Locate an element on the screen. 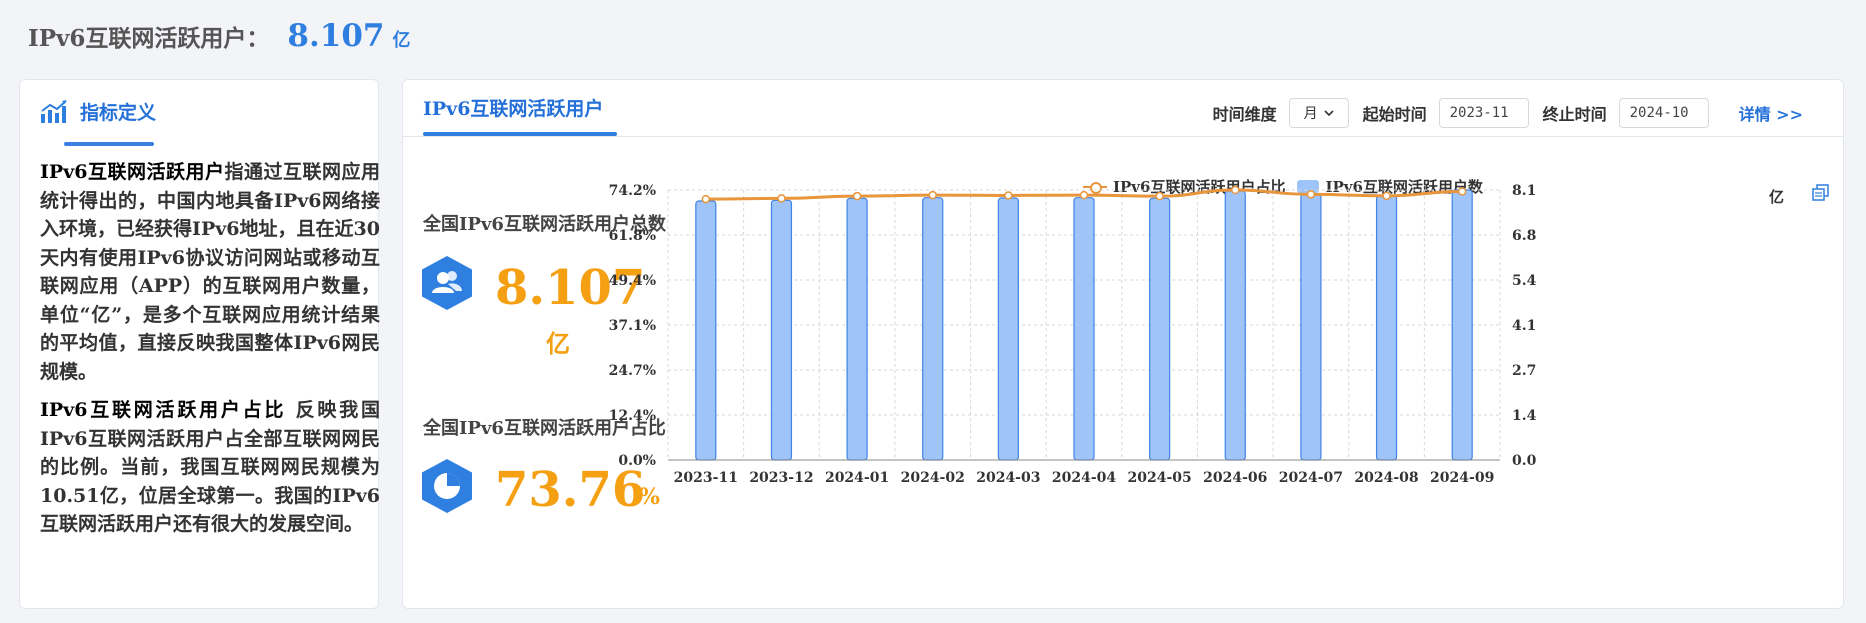 The width and height of the screenshot is (1866, 623). left-tick-label: 37.1% is located at coordinates (632, 326).